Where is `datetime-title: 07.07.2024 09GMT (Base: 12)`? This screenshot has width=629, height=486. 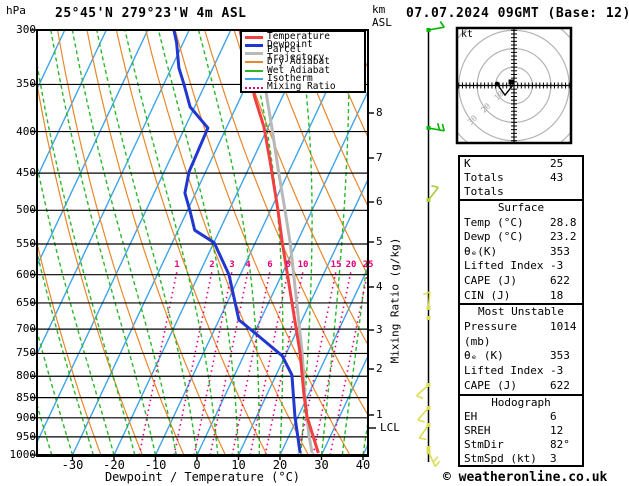 datetime-title: 07.07.2024 09GMT (Base: 12) is located at coordinates (517, 13).